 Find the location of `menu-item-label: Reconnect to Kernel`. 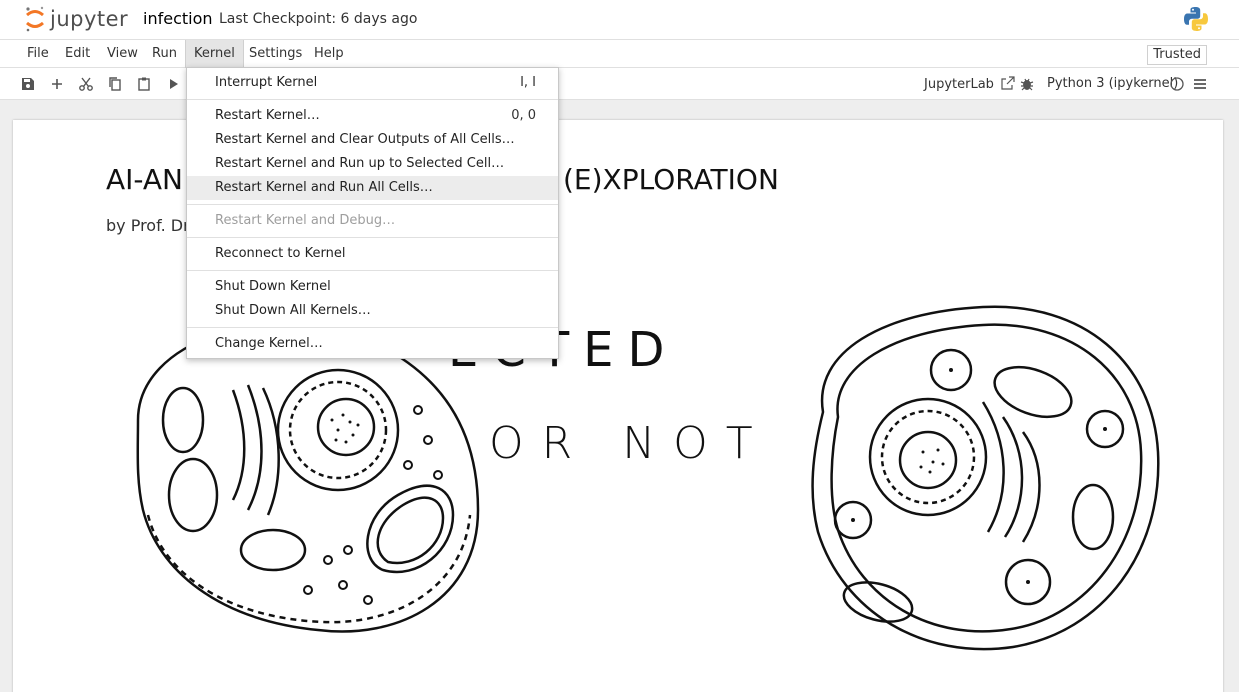

menu-item-label: Reconnect to Kernel is located at coordinates (280, 253).